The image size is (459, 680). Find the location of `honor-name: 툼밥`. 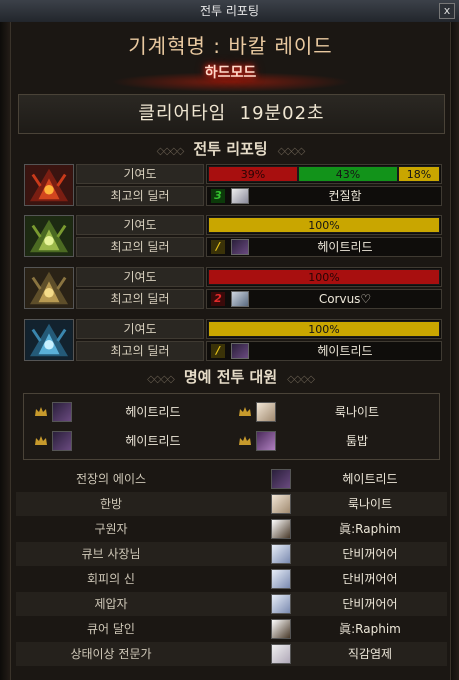

honor-name: 툼밥 is located at coordinates (357, 441).